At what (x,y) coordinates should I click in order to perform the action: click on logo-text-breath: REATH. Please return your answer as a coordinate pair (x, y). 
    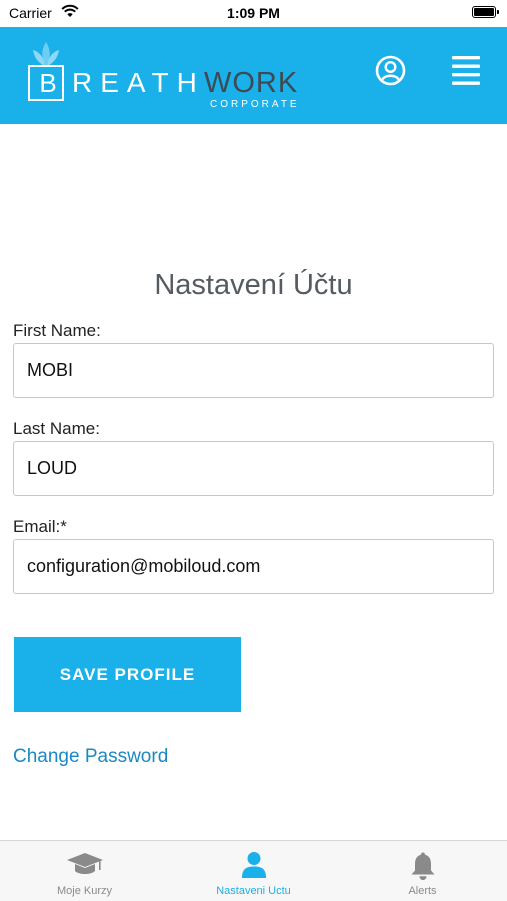
    Looking at the image, I should click on (138, 82).